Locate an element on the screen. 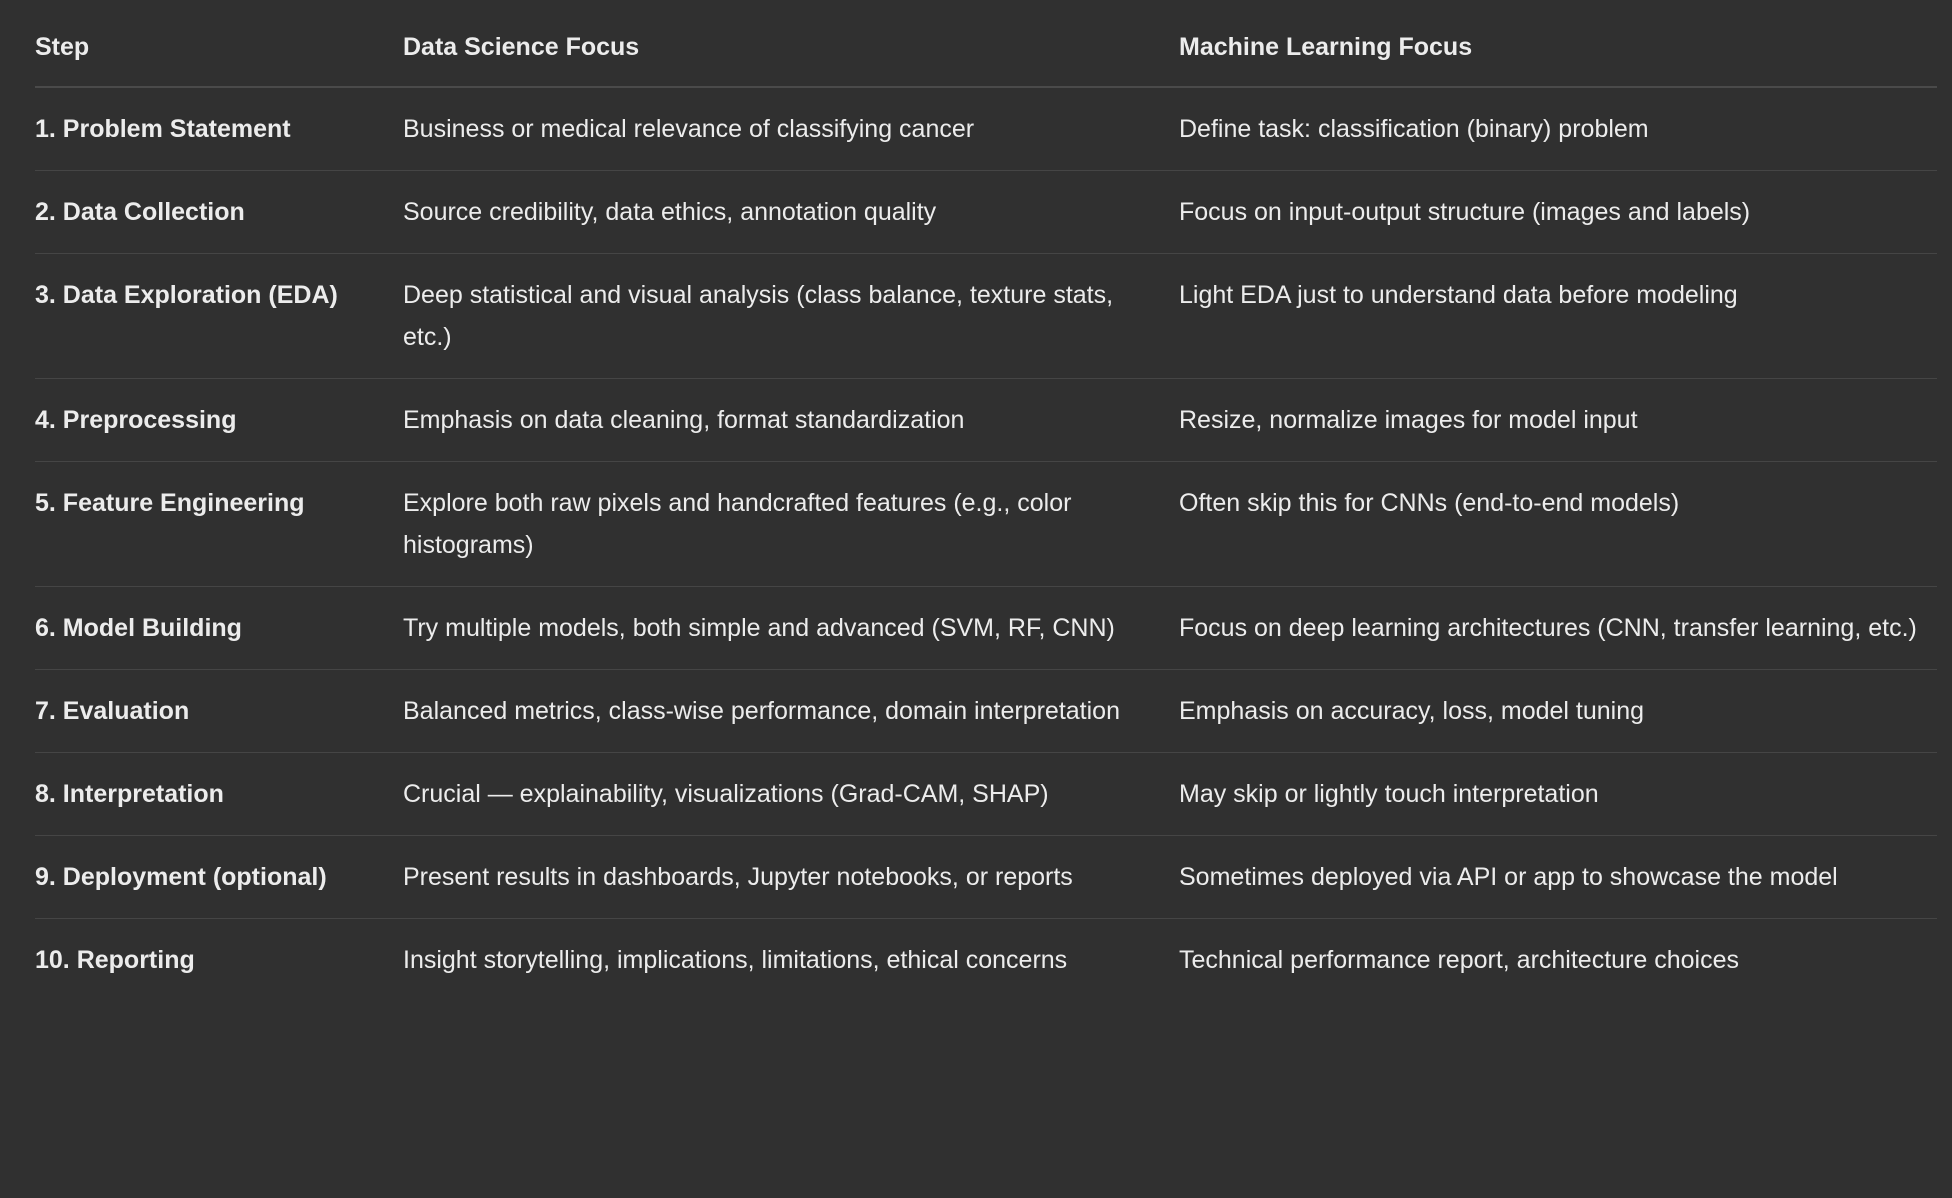 The width and height of the screenshot is (1952, 1198). machine-learning-cell: May skip or lightly touch interpretation is located at coordinates (1558, 794).